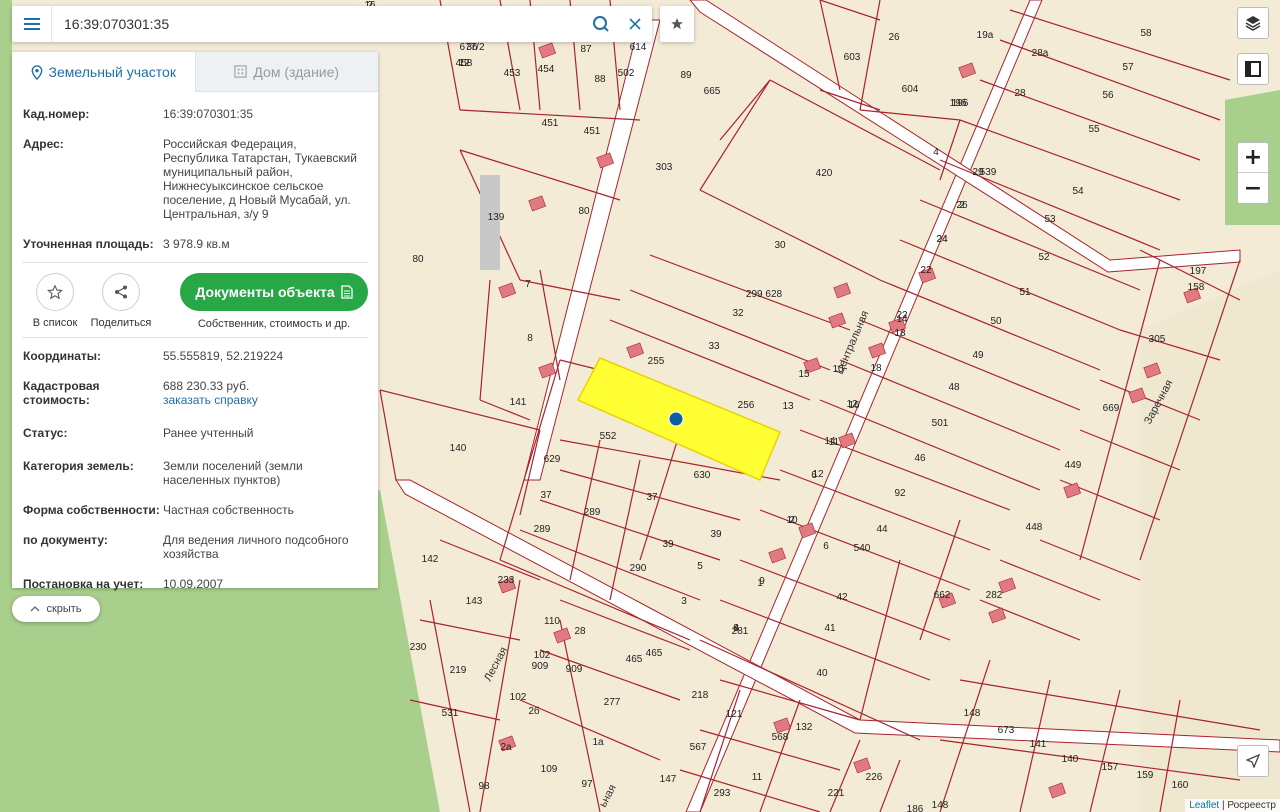 The image size is (1280, 812). Describe the element at coordinates (668, 544) in the screenshot. I see `parcel-number: 39` at that location.